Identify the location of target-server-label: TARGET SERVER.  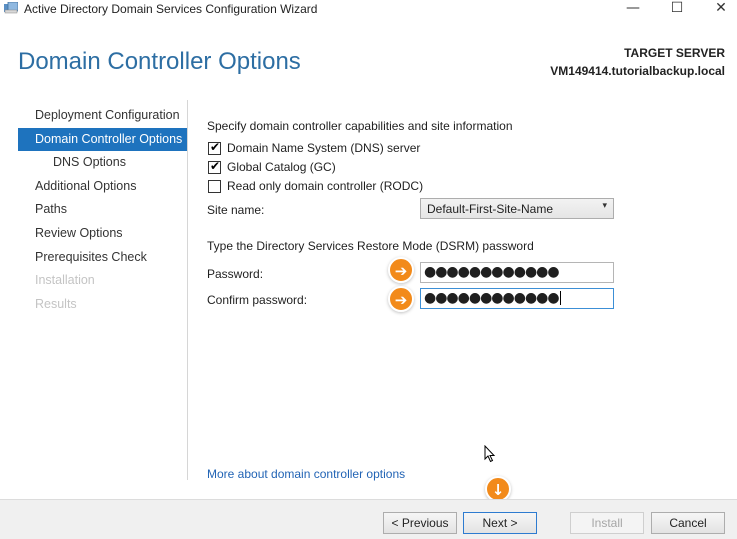
(674, 53).